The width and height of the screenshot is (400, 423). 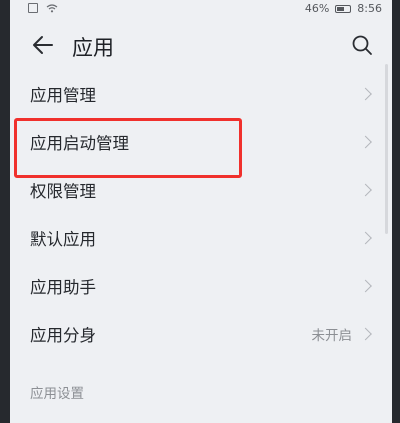 I want to click on status-bar: 46% 8:56, so click(x=201, y=10).